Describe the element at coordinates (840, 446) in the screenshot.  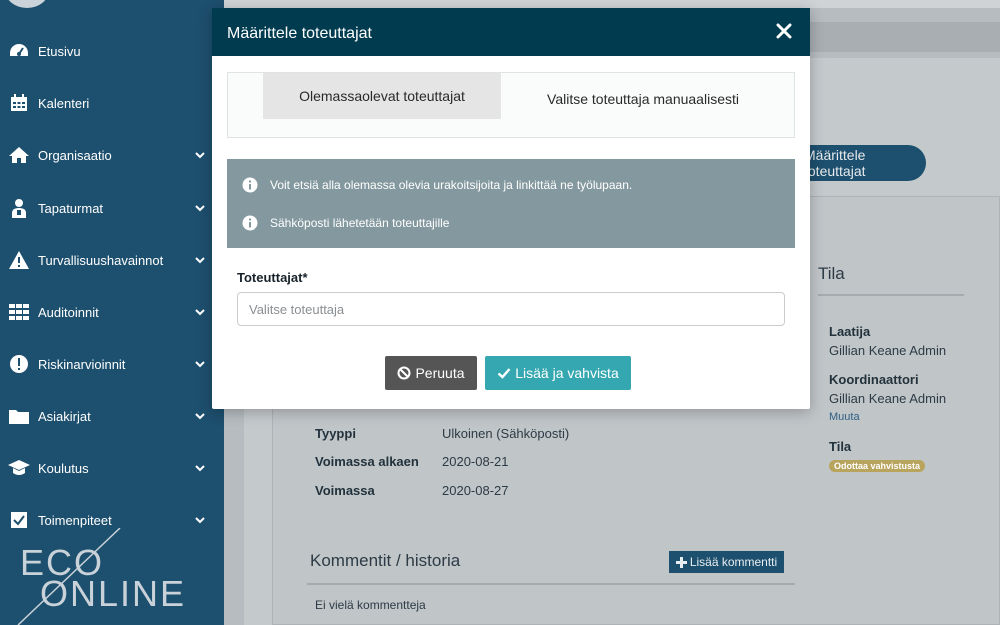
I see `status-label: Tila` at that location.